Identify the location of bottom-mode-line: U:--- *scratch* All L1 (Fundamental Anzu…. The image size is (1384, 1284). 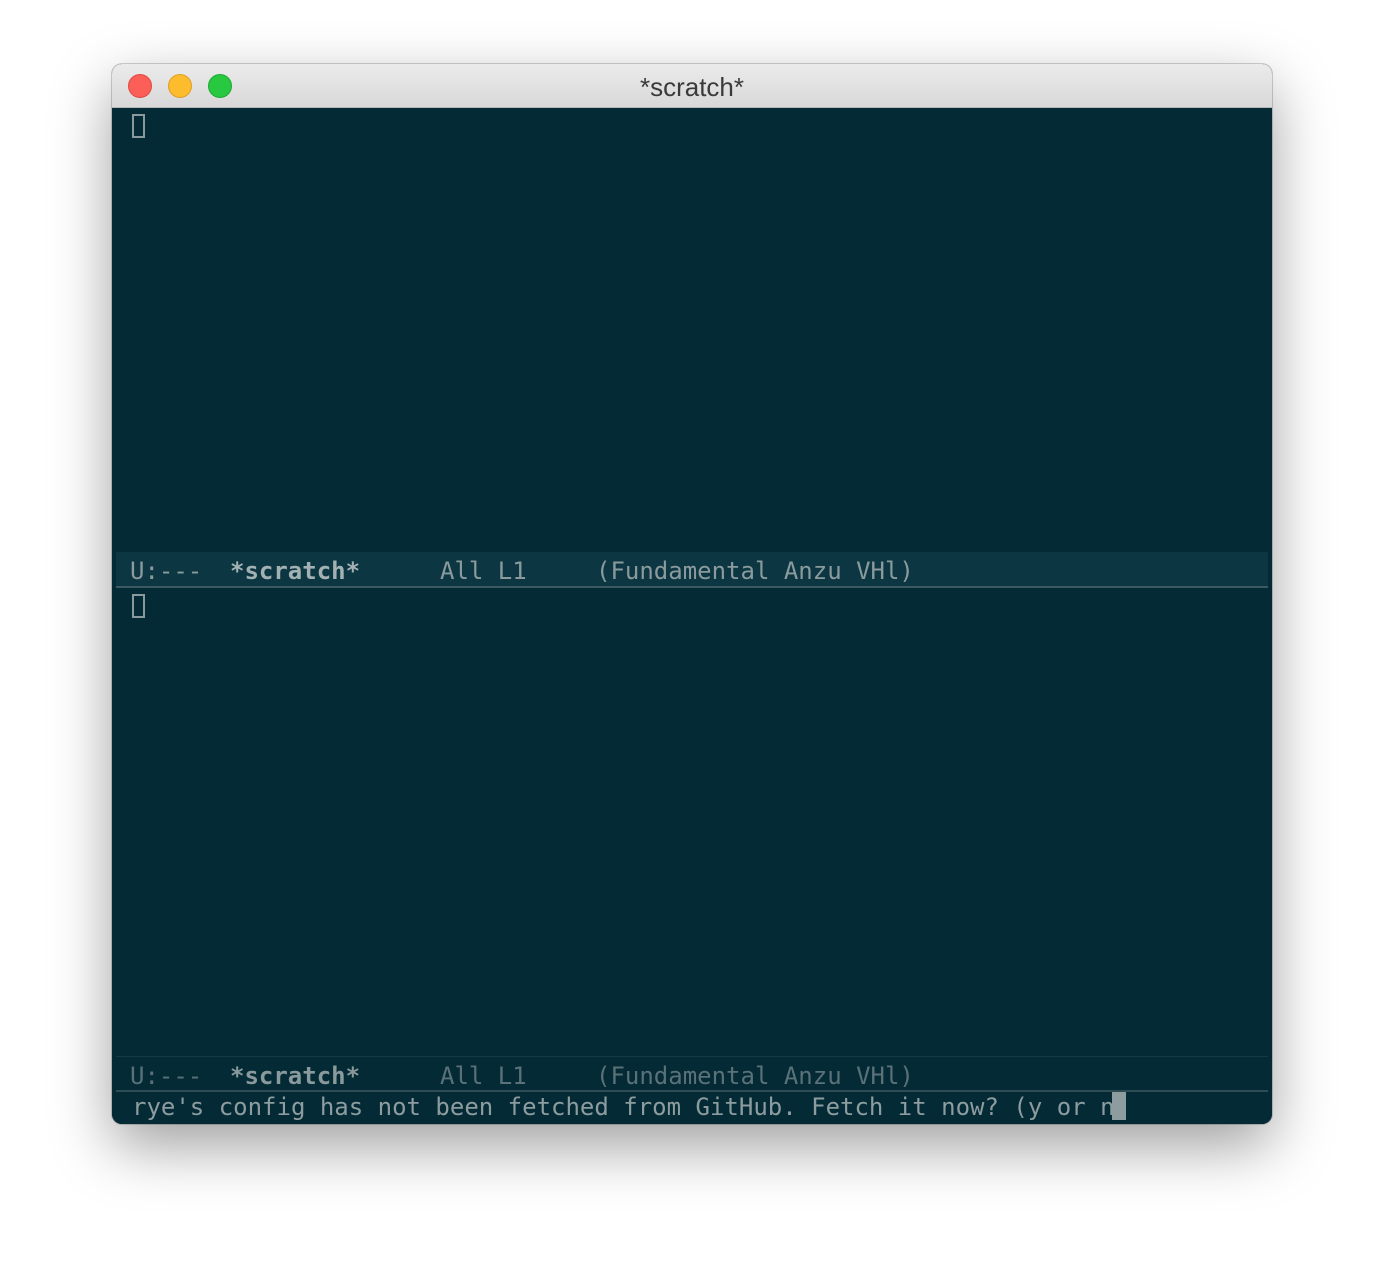
(692, 1074).